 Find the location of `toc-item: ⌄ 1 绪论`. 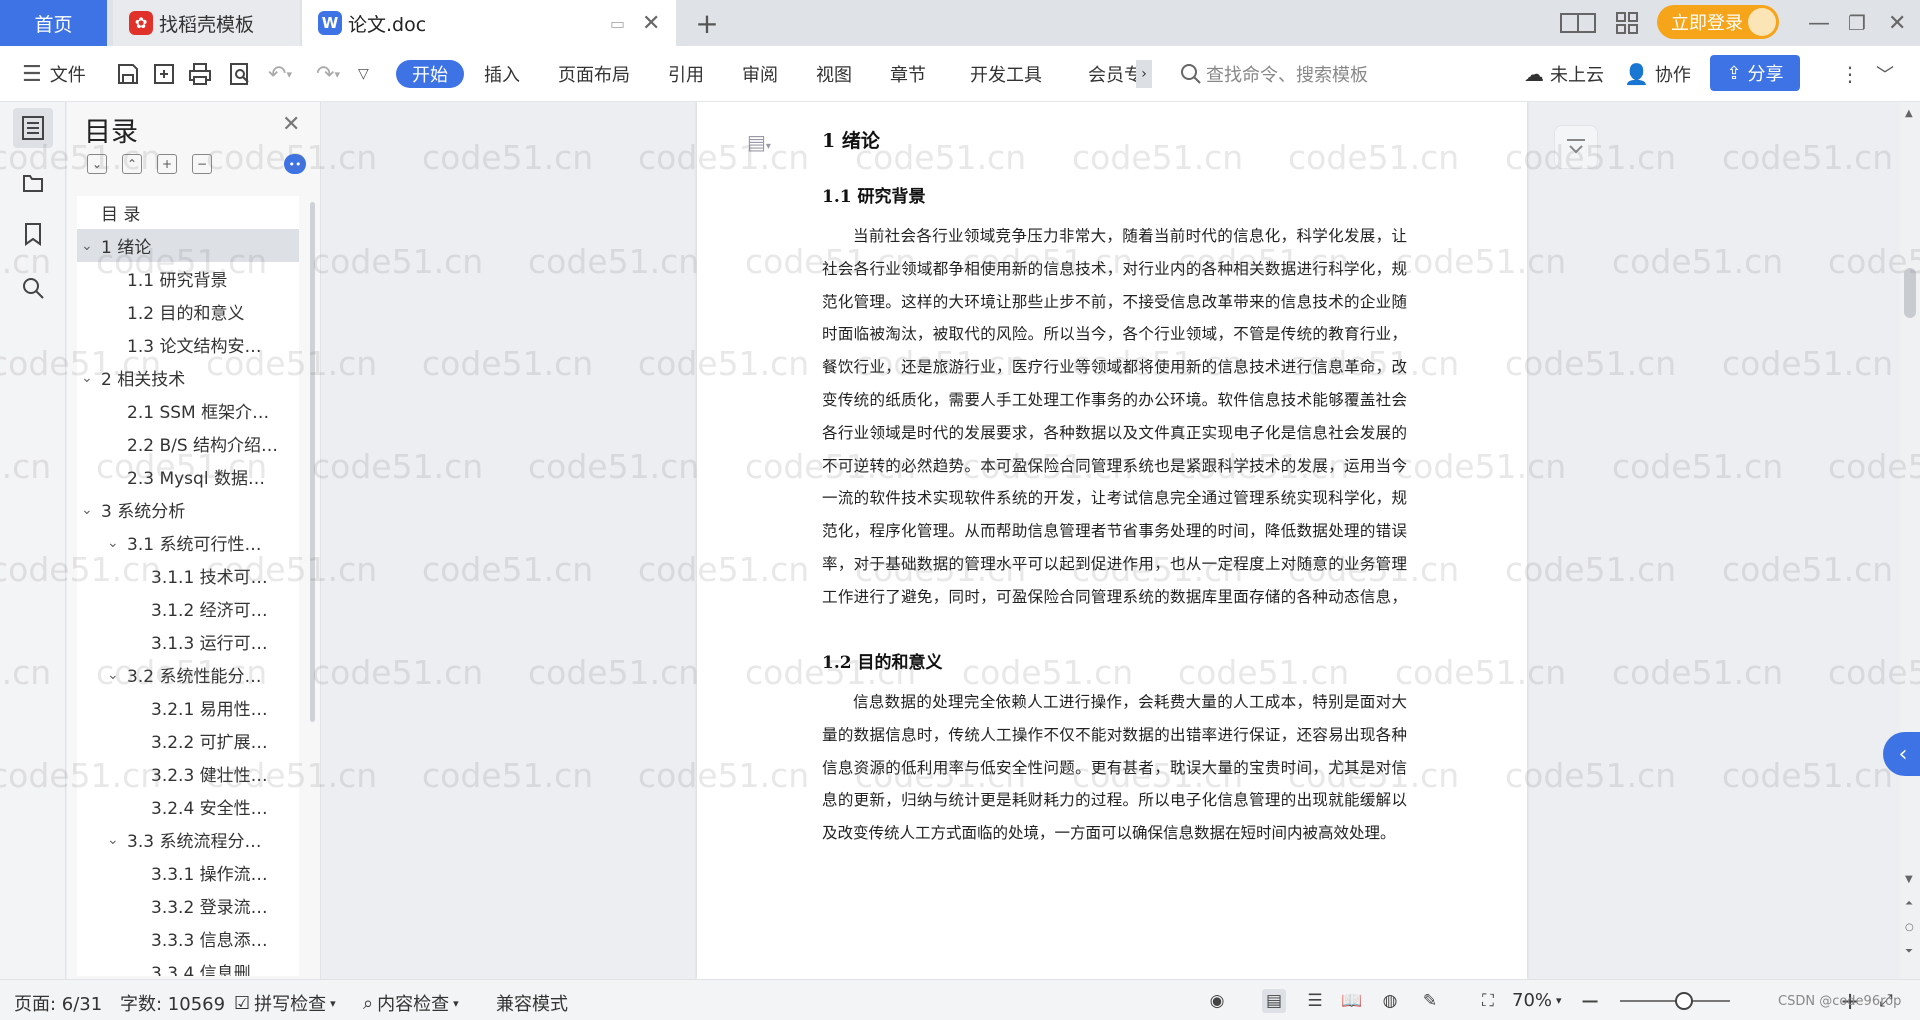

toc-item: ⌄ 1 绪论 is located at coordinates (188, 245).